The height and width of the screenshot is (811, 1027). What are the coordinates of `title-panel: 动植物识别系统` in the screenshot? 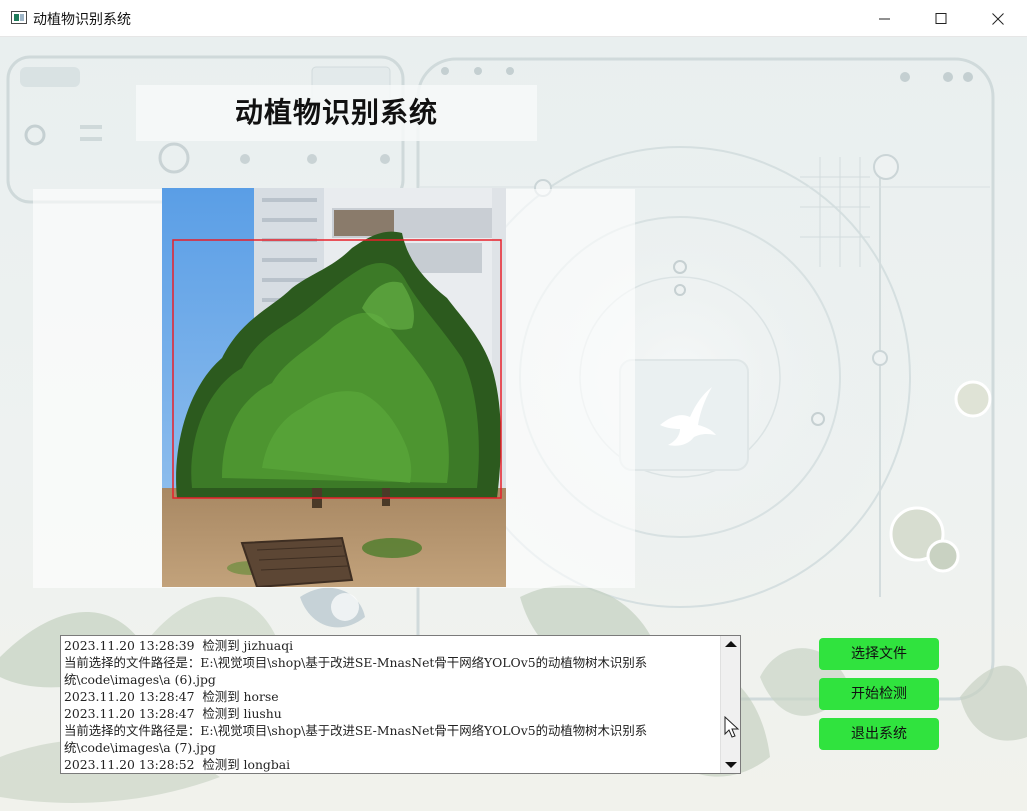 It's located at (336, 113).